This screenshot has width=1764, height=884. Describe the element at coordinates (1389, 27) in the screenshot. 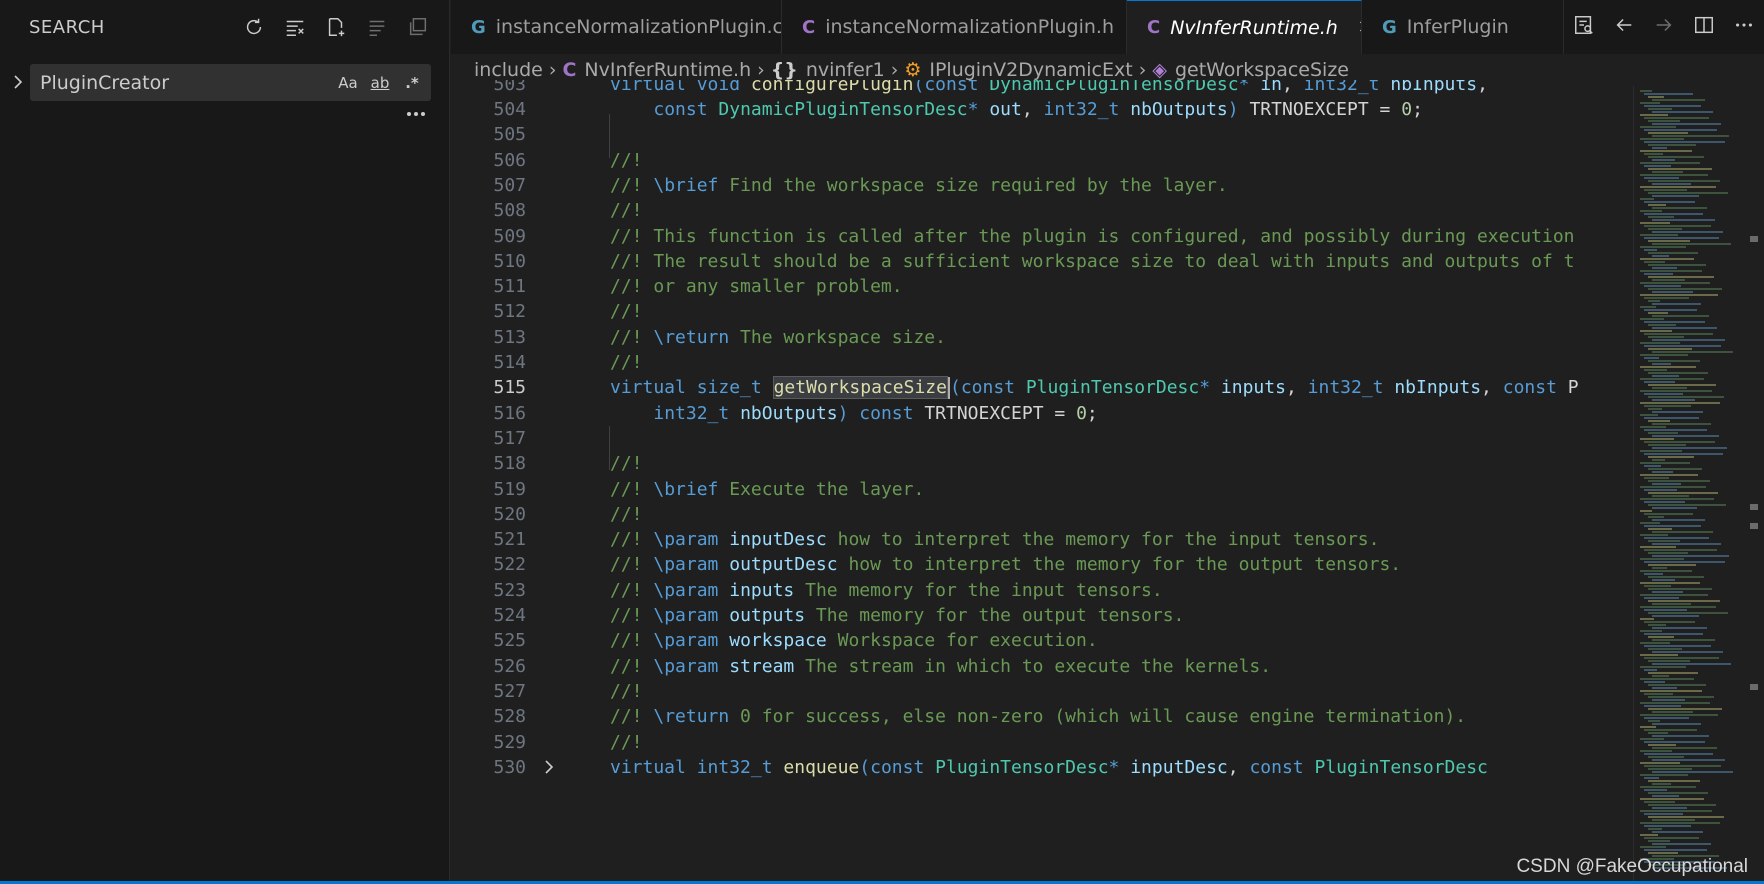

I see `cpp-file-icon: G` at that location.